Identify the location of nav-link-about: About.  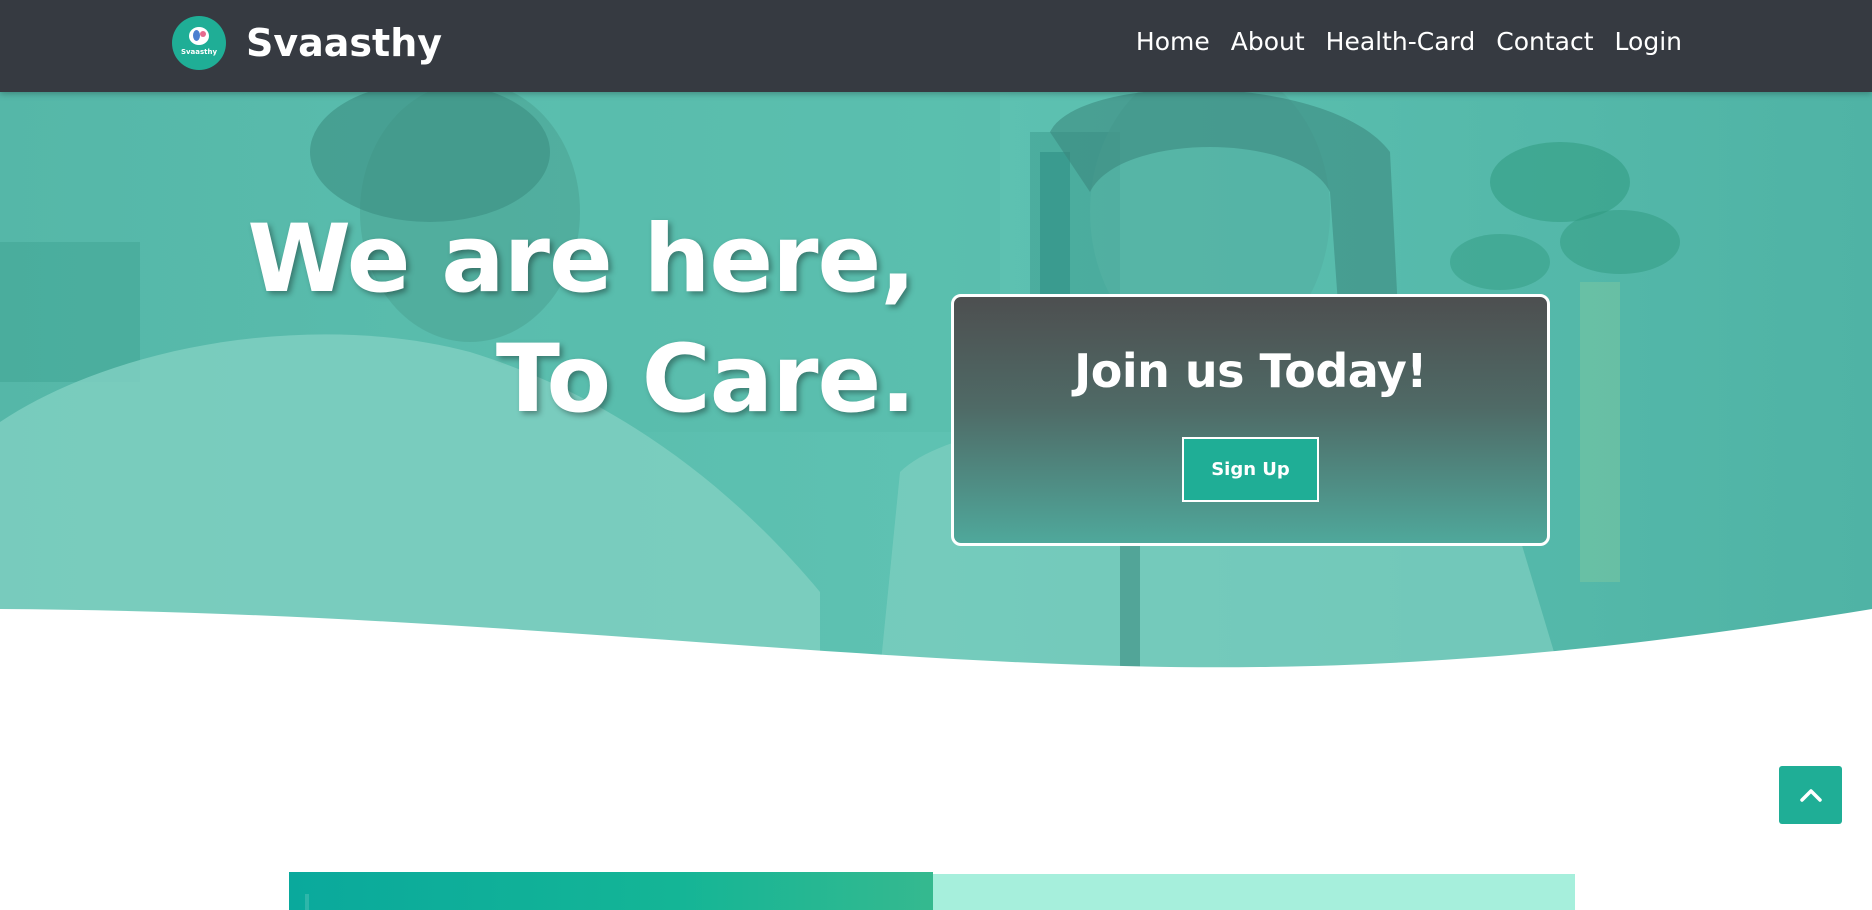
(1268, 42).